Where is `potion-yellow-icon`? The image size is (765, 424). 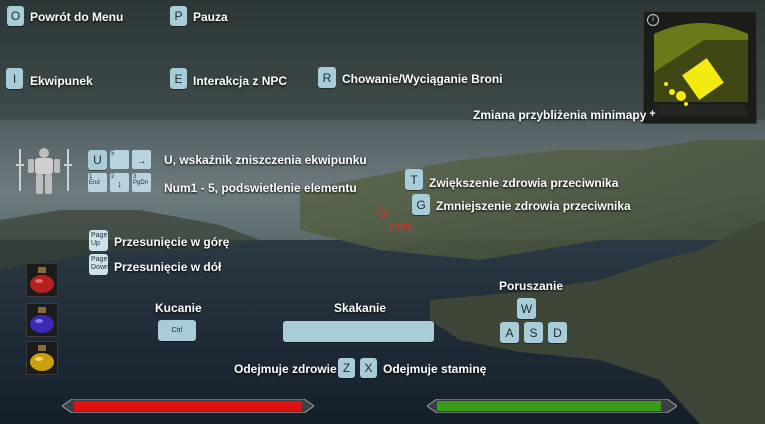 potion-yellow-icon is located at coordinates (42, 358).